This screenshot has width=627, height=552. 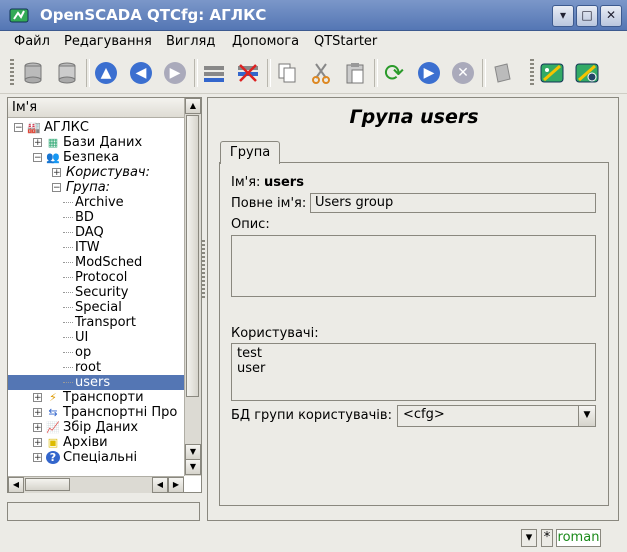 I want to click on chevron-down-icon: ▼, so click(x=586, y=416).